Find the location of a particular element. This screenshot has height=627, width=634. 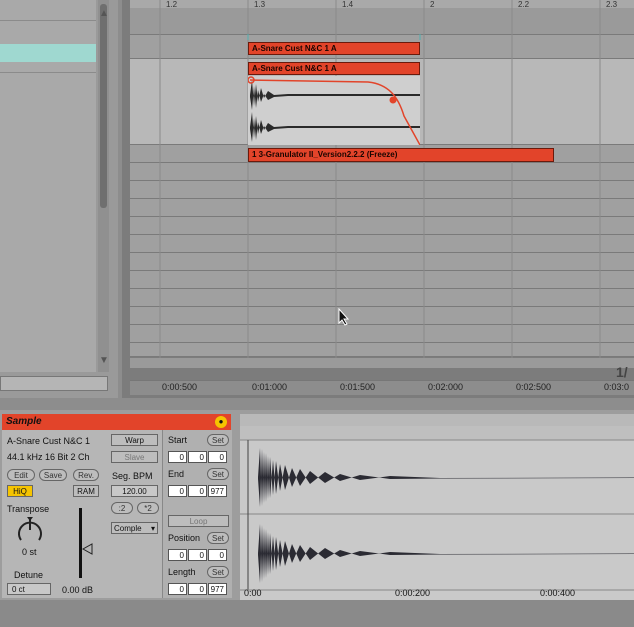

start-label: Start is located at coordinates (178, 440).